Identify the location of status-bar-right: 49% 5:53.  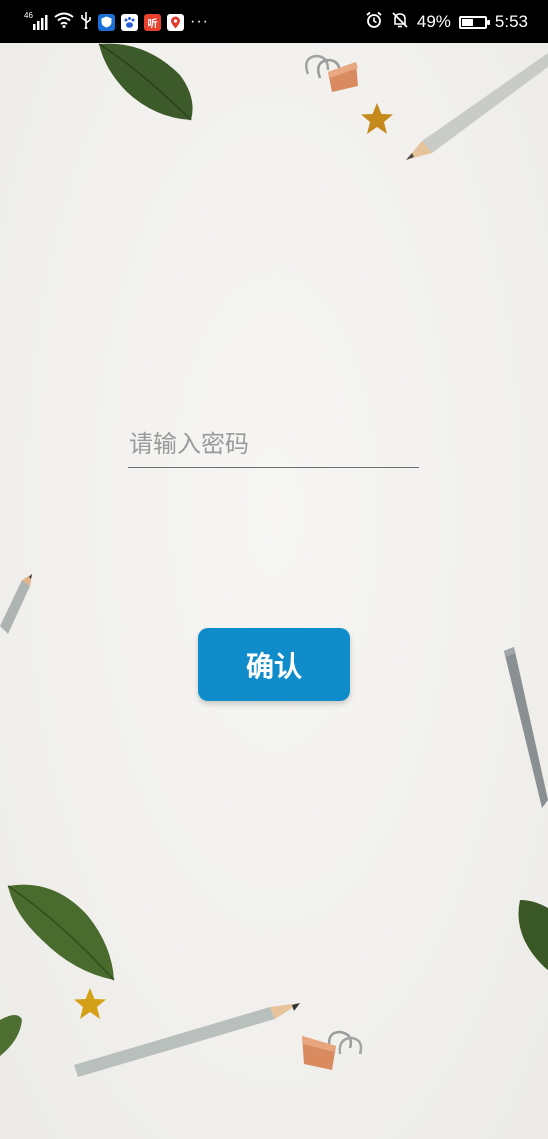
(446, 22).